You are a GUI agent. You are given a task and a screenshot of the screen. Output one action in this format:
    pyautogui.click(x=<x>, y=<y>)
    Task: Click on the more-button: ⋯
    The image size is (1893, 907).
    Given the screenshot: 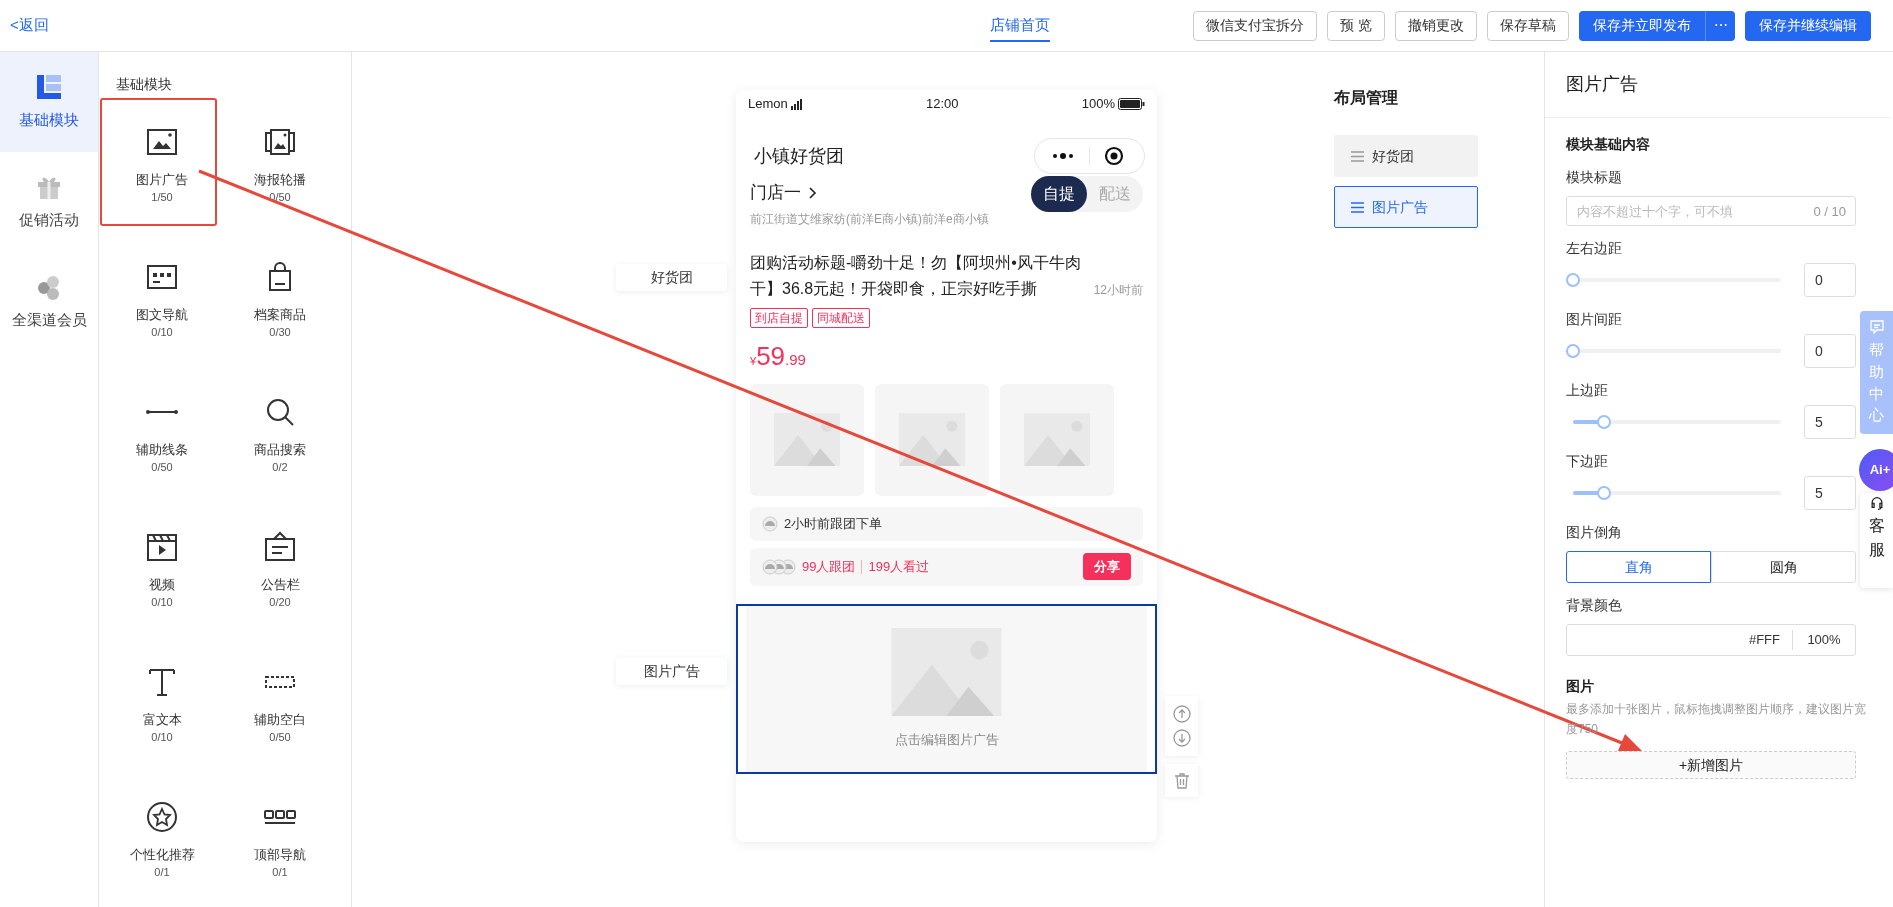 What is the action you would take?
    pyautogui.click(x=1720, y=25)
    